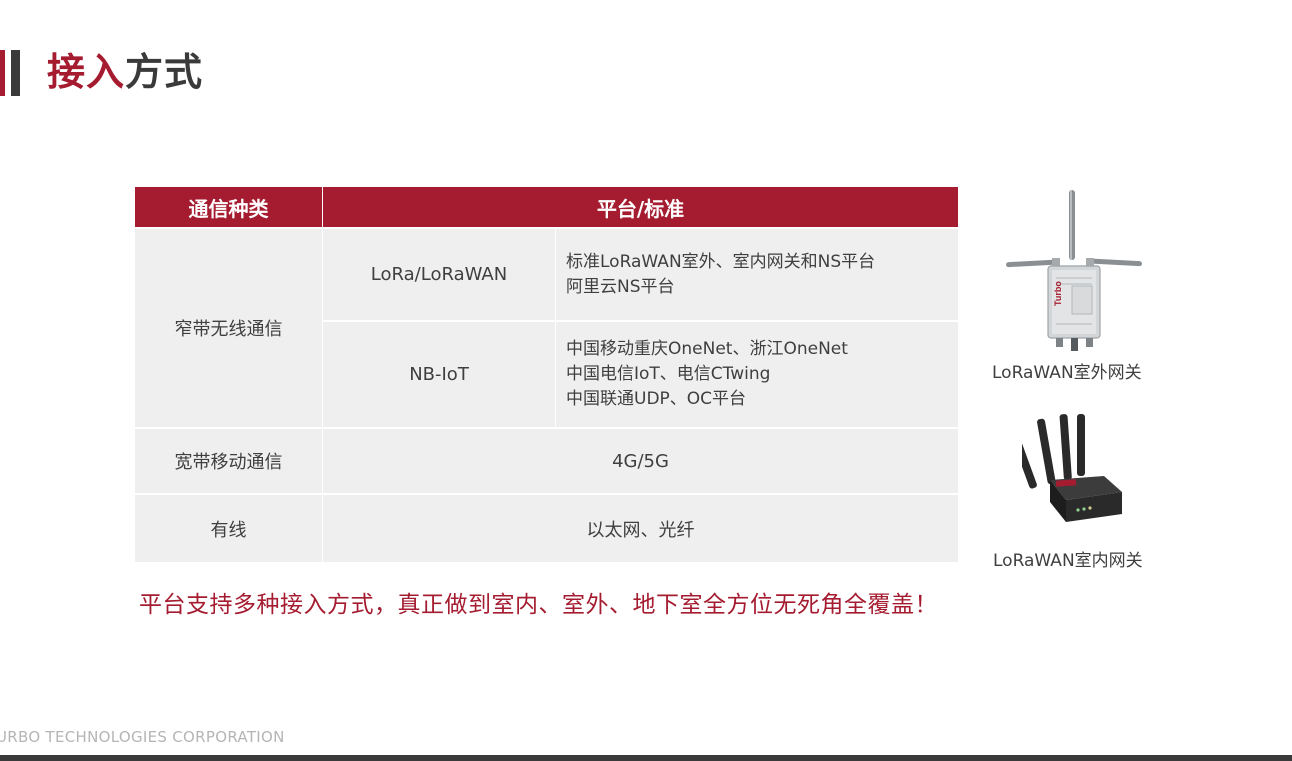 Image resolution: width=1292 pixels, height=761 pixels. Describe the element at coordinates (228, 528) in the screenshot. I see `category-wired: 有线` at that location.